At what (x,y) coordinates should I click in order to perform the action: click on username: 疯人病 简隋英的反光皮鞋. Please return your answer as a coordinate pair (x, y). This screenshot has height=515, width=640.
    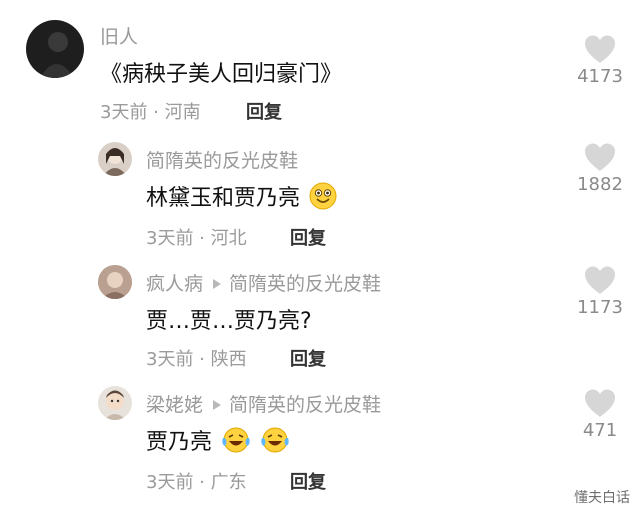
    Looking at the image, I should click on (263, 282).